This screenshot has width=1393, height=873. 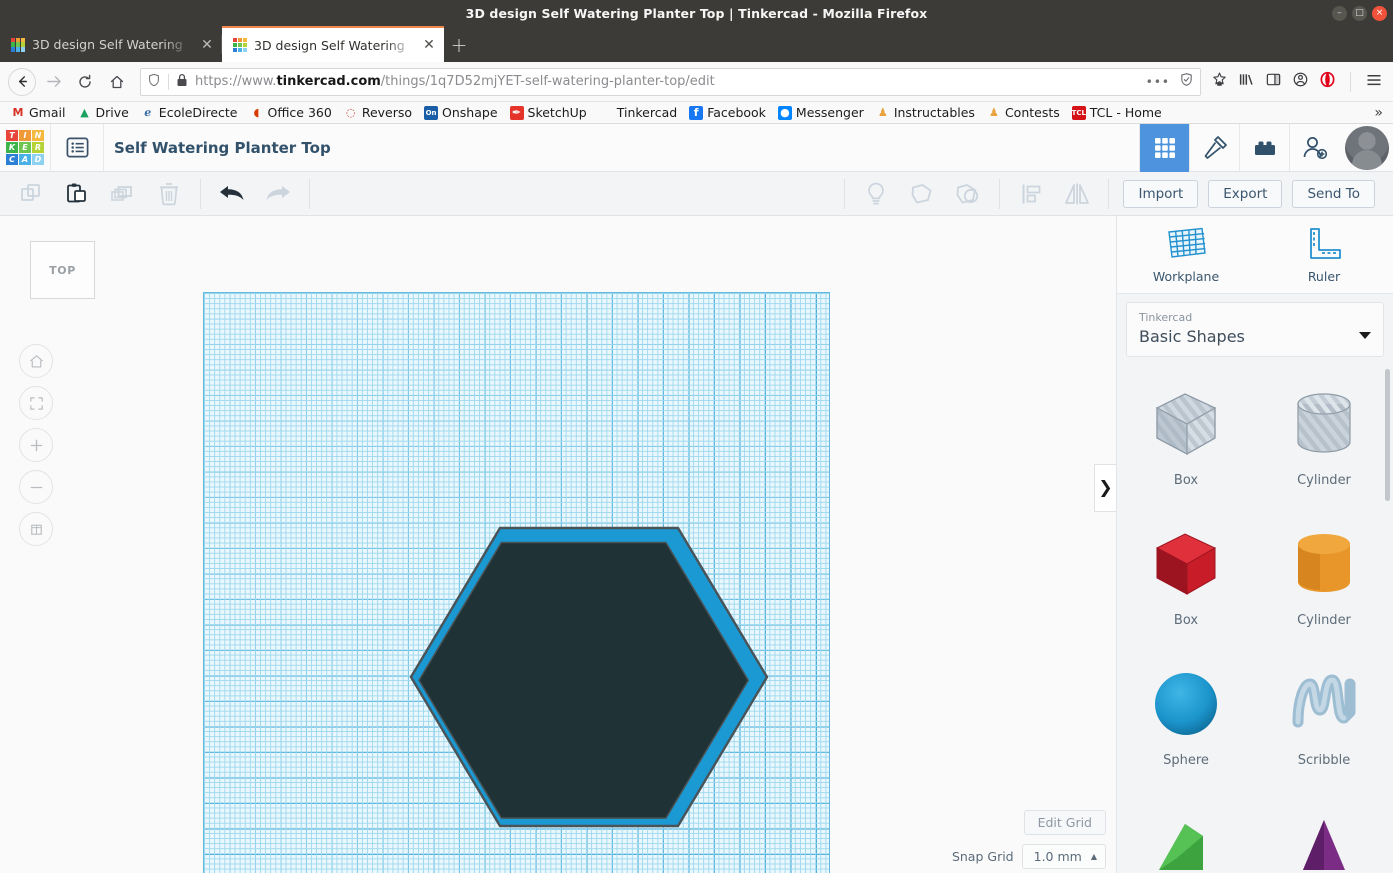 I want to click on undo-icon, so click(x=232, y=194).